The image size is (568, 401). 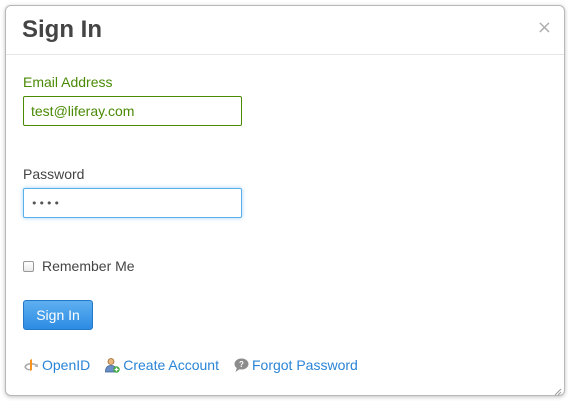 I want to click on password-label: Password, so click(x=54, y=174).